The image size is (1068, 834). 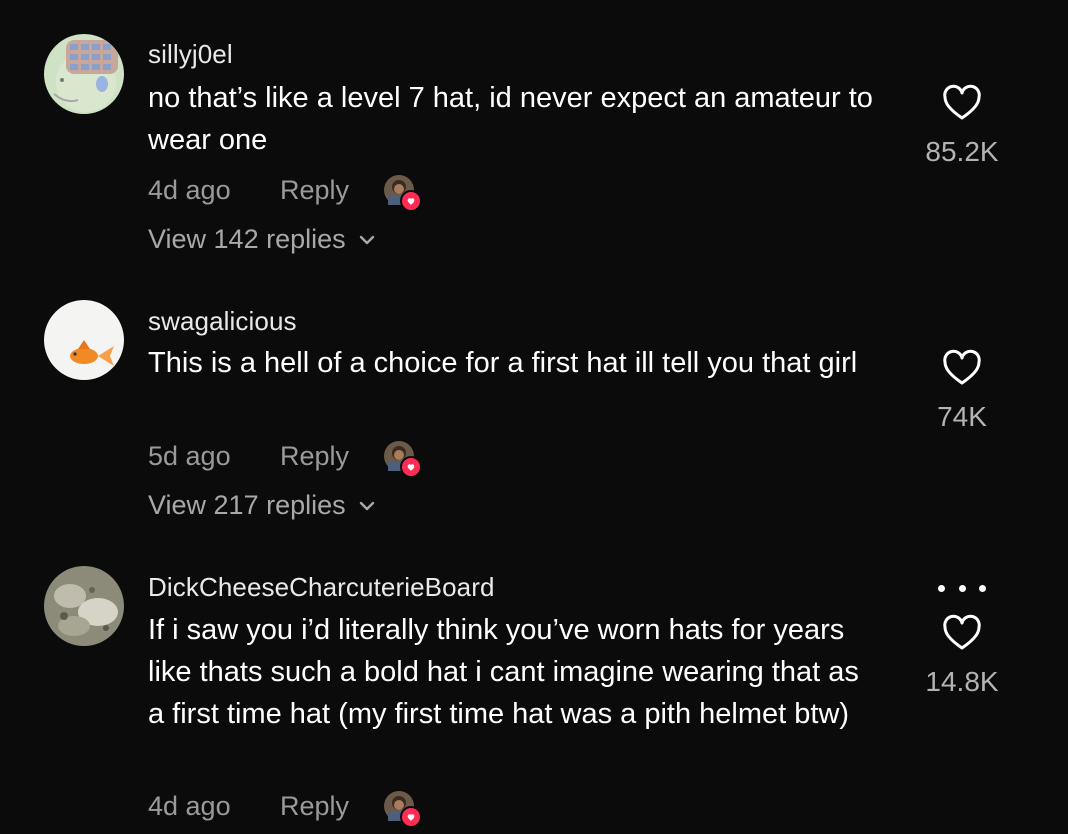 I want to click on comment-username: swagalicious, so click(x=222, y=321).